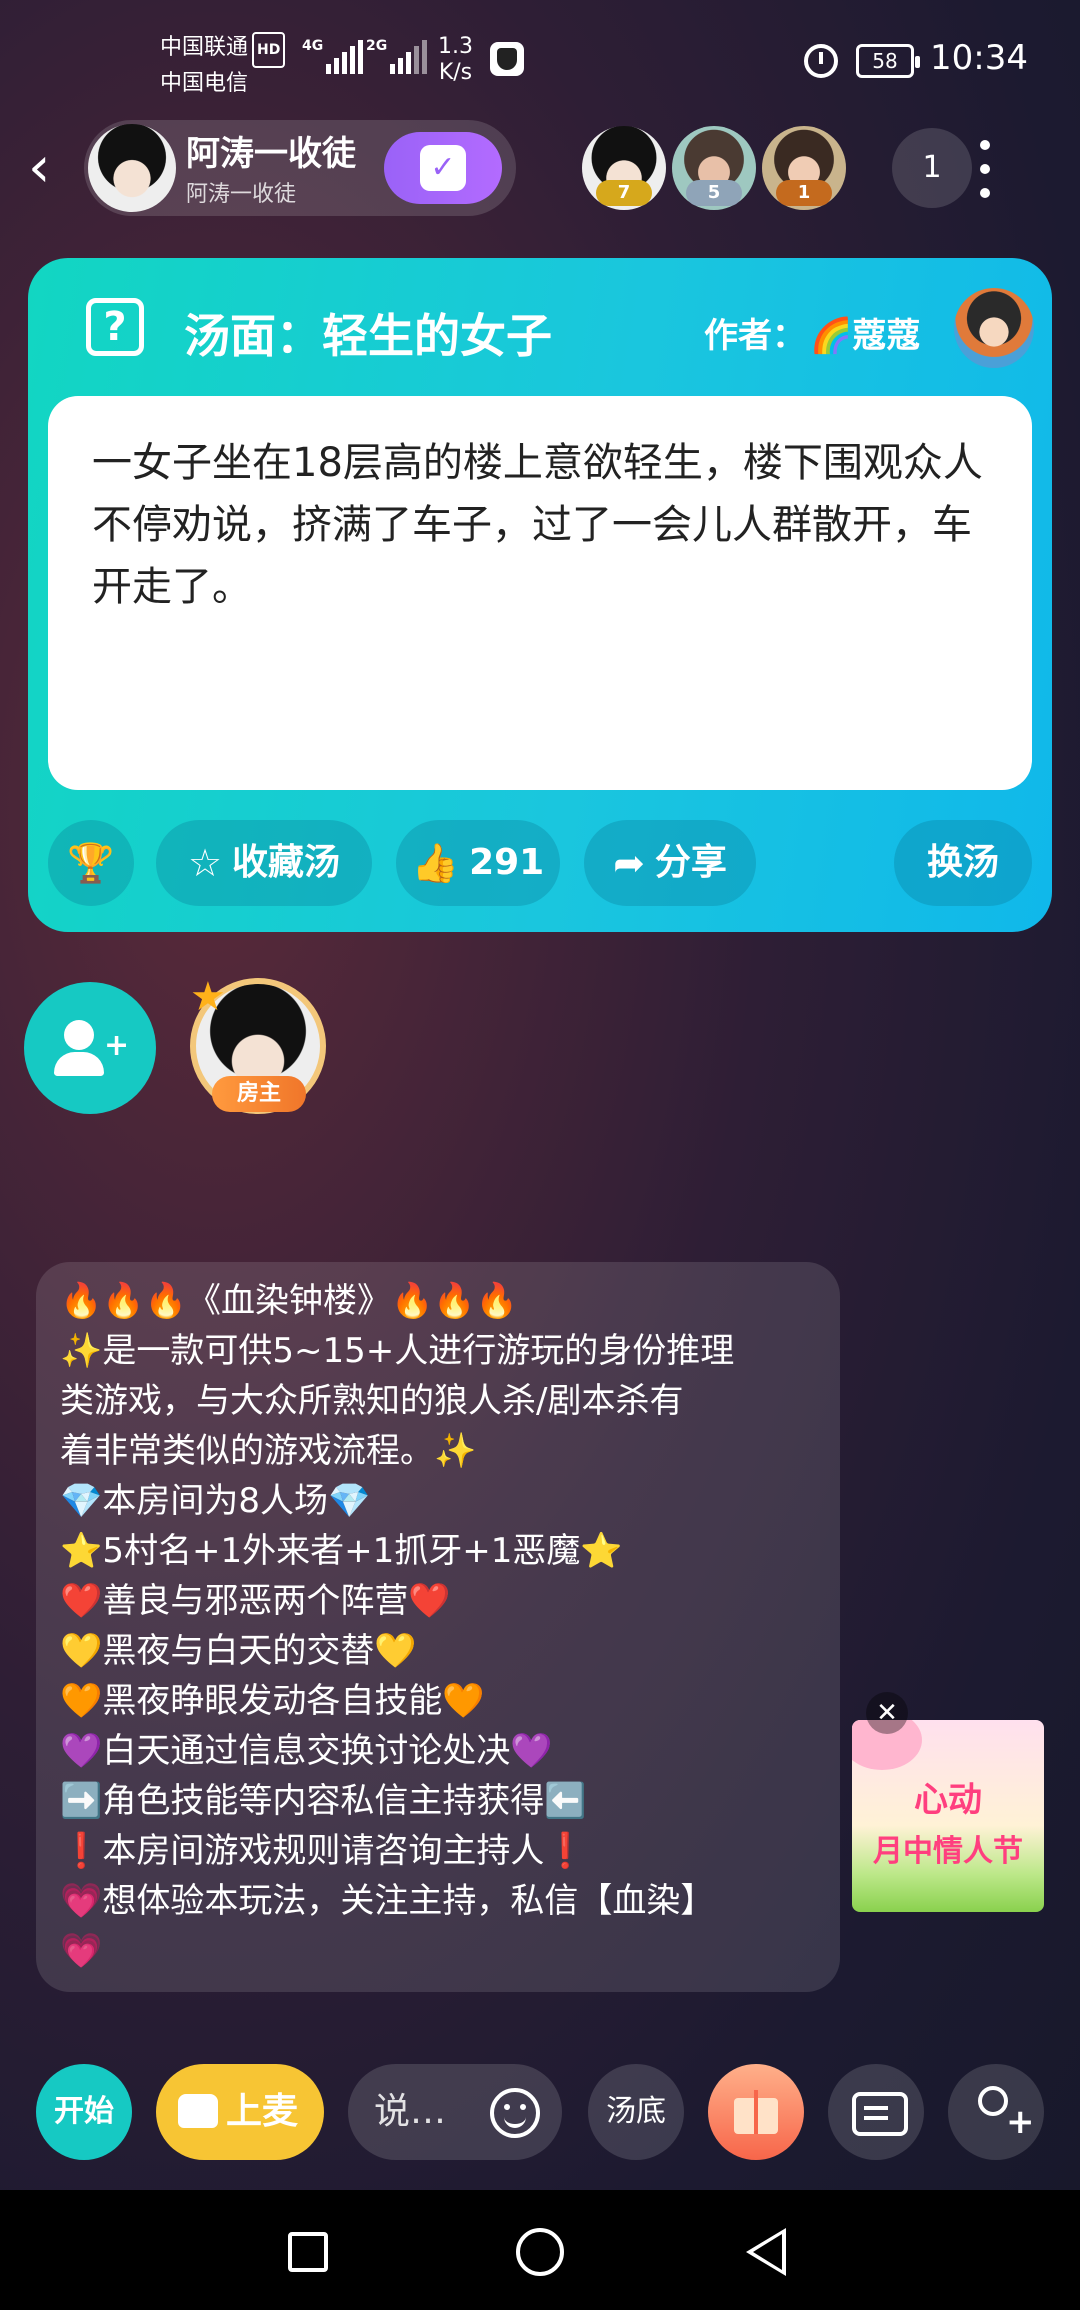 Image resolution: width=1080 pixels, height=2310 pixels. Describe the element at coordinates (948, 1851) in the screenshot. I see `promo-line-2: 月中情人节` at that location.